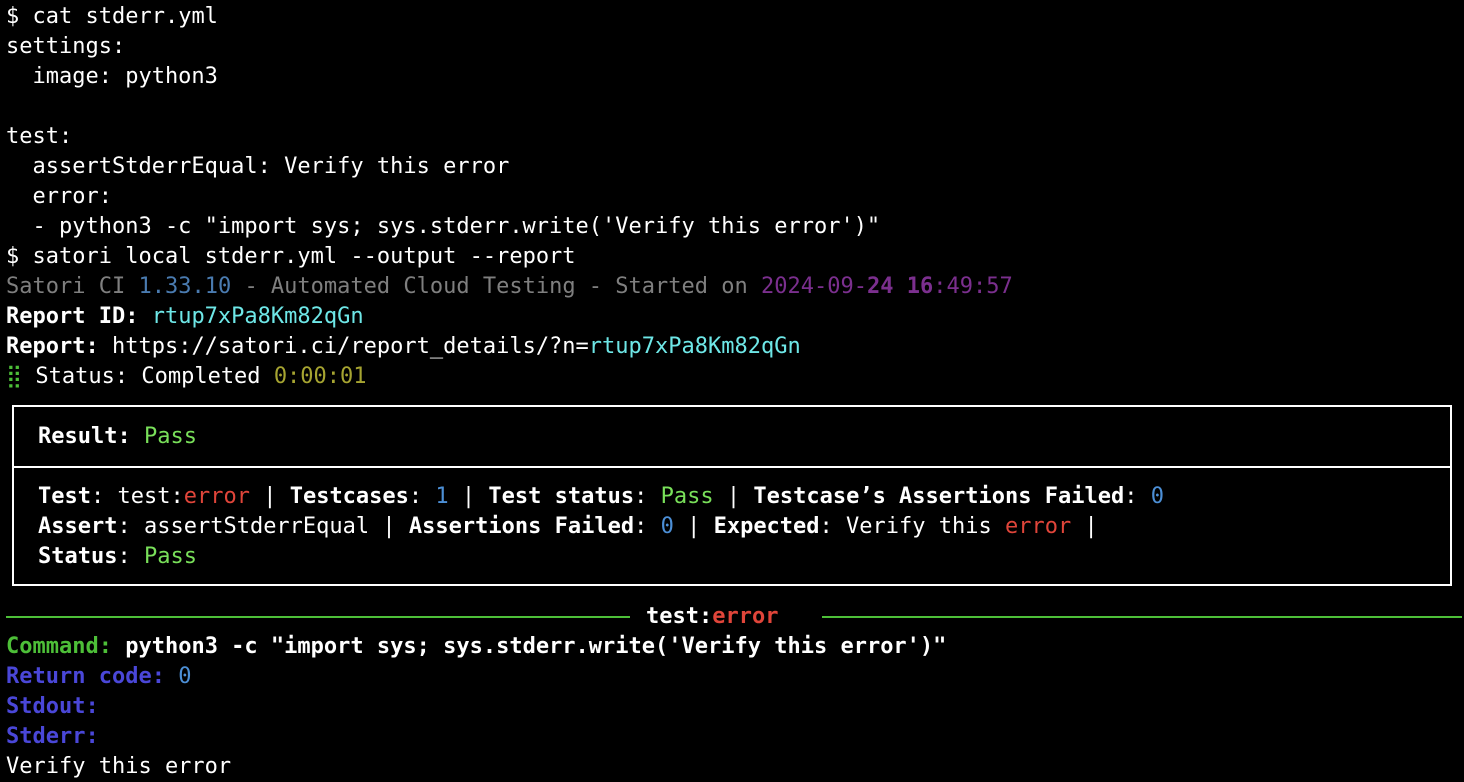 This screenshot has width=1464, height=782. I want to click on yaml-line: test:, so click(39, 136).